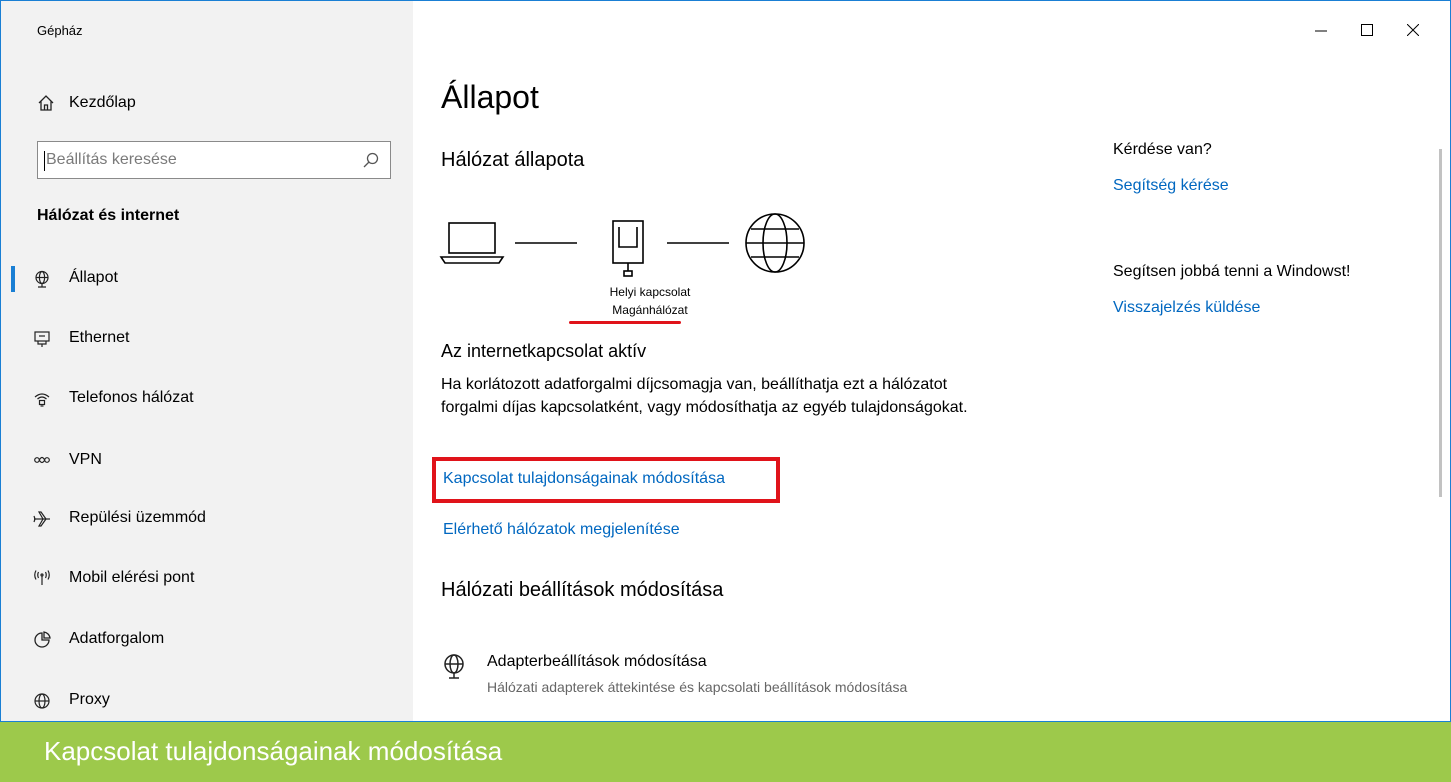  I want to click on vpn-icon, so click(42, 461).